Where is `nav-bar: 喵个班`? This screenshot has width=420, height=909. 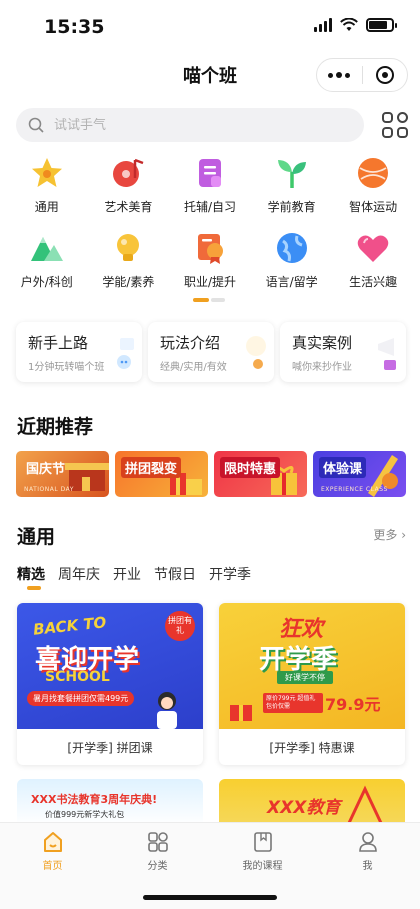 nav-bar: 喵个班 is located at coordinates (210, 75).